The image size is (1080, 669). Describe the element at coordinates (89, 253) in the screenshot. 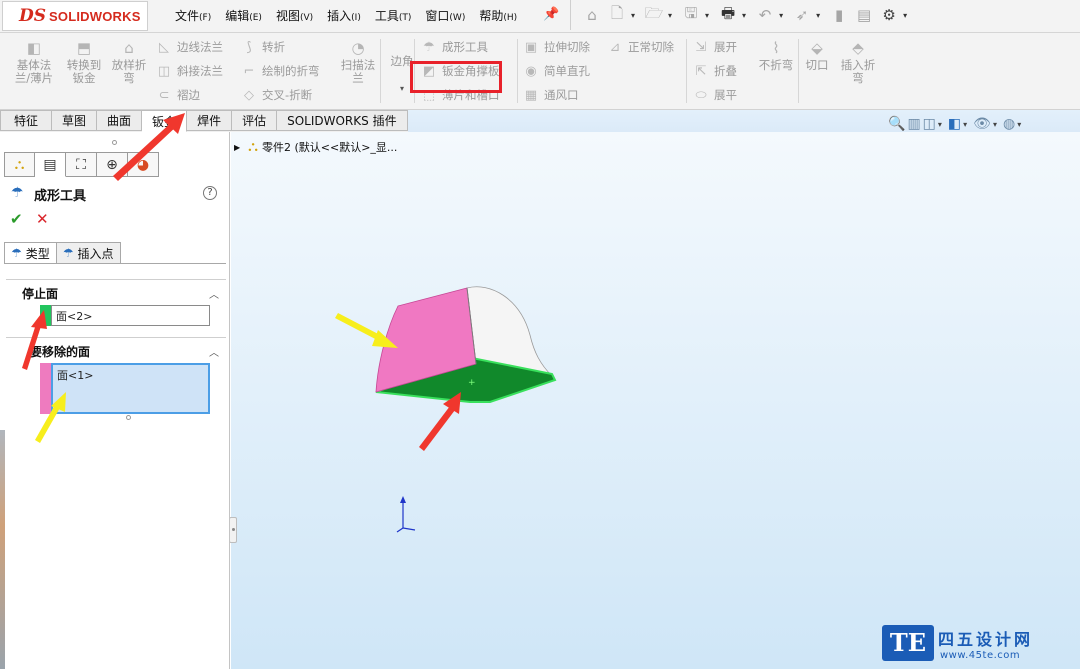

I see `subtab-insert-point: ☂插入点` at that location.